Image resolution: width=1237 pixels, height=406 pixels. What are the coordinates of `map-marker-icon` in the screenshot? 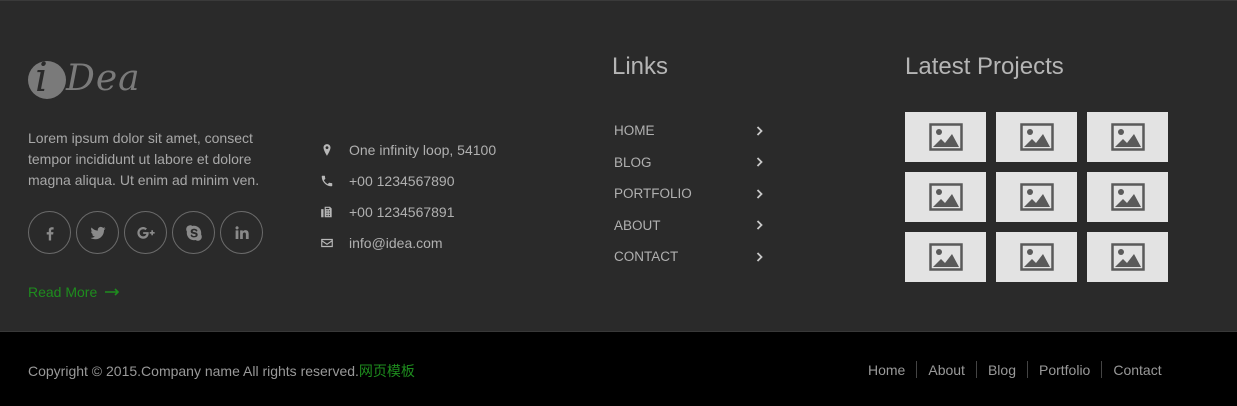 It's located at (327, 150).